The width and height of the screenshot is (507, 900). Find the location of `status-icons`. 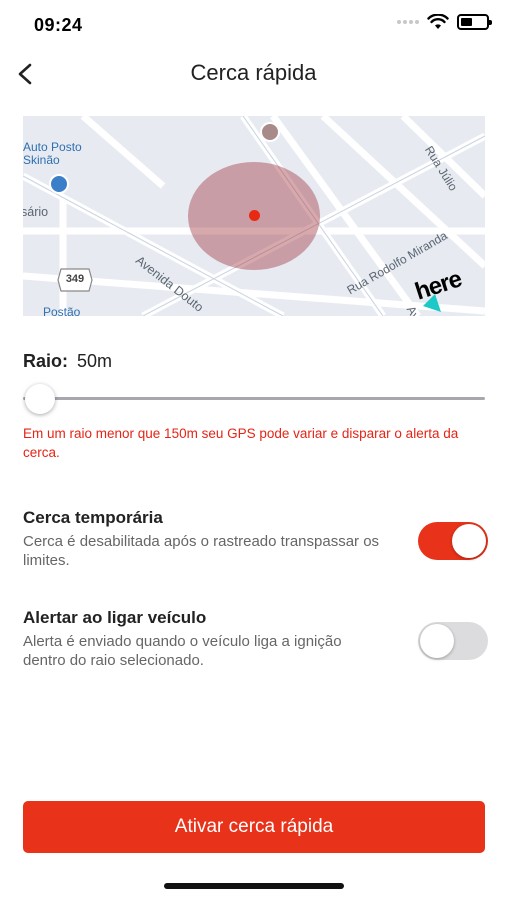

status-icons is located at coordinates (444, 22).